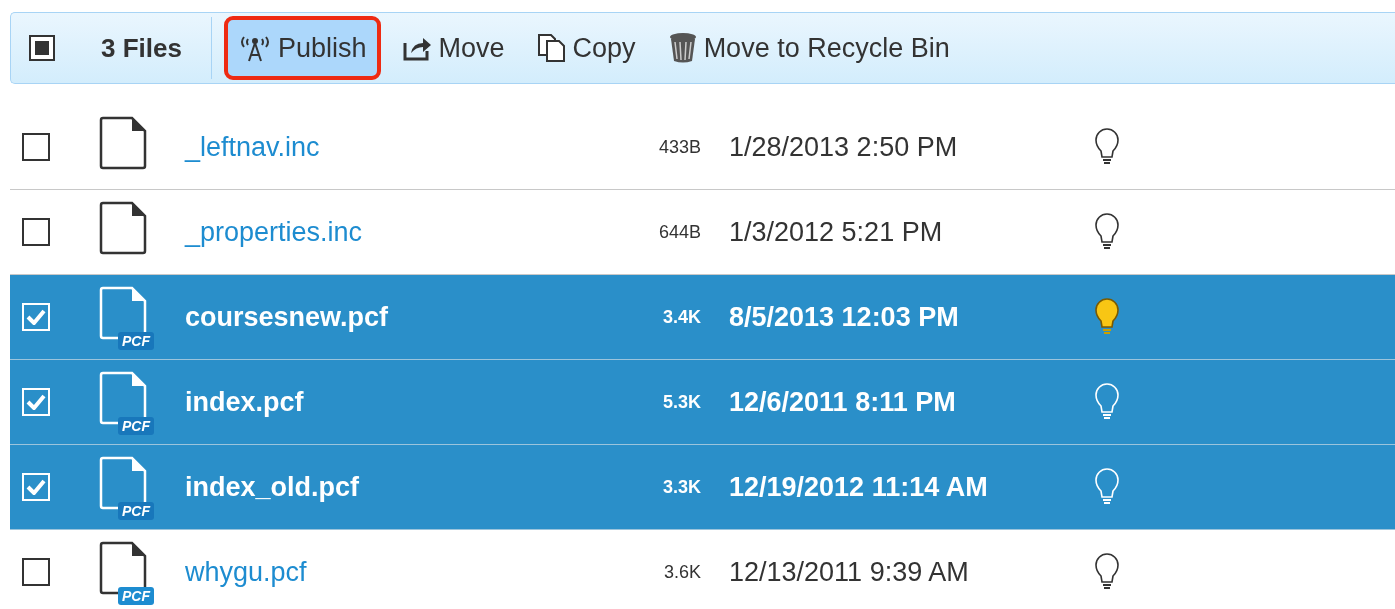 The image size is (1395, 609). What do you see at coordinates (405, 317) in the screenshot?
I see `file-name-link: coursesnew.pcf` at bounding box center [405, 317].